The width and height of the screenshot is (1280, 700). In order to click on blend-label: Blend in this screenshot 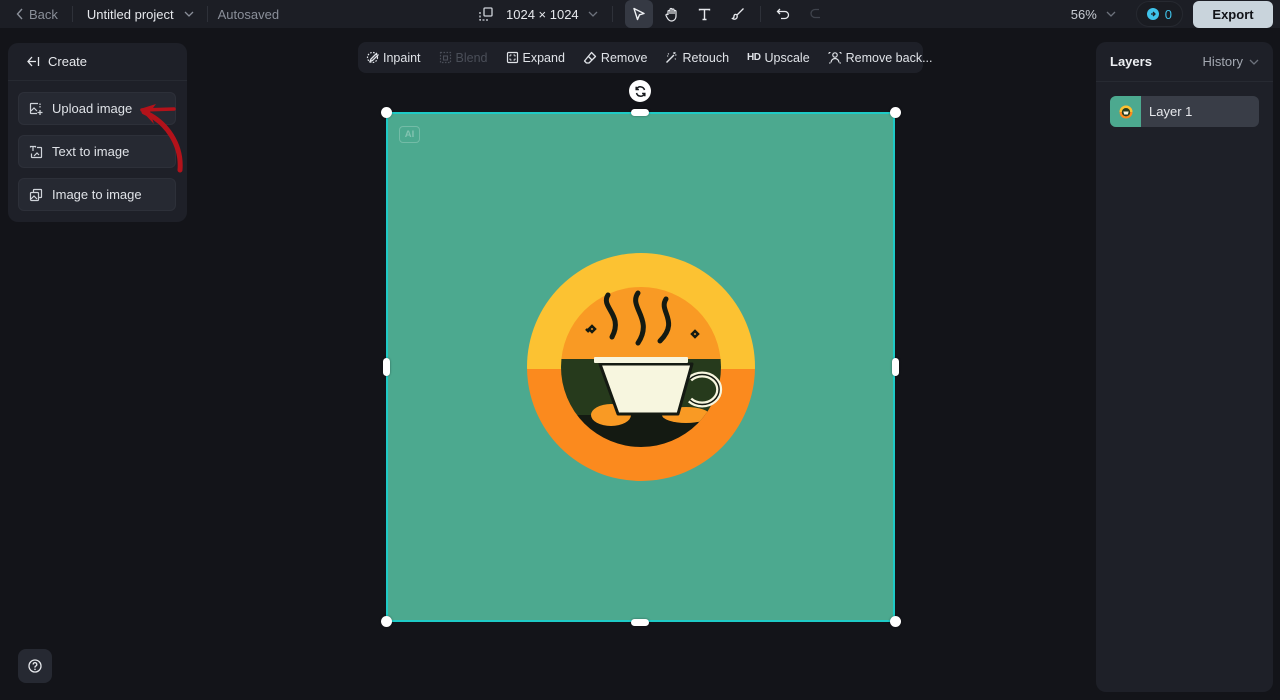, I will do `click(471, 57)`.